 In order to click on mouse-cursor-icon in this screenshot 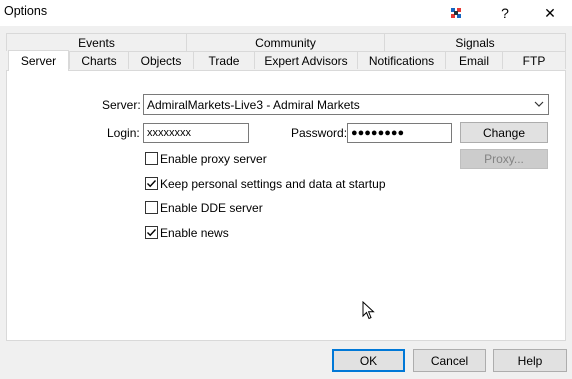, I will do `click(369, 312)`.